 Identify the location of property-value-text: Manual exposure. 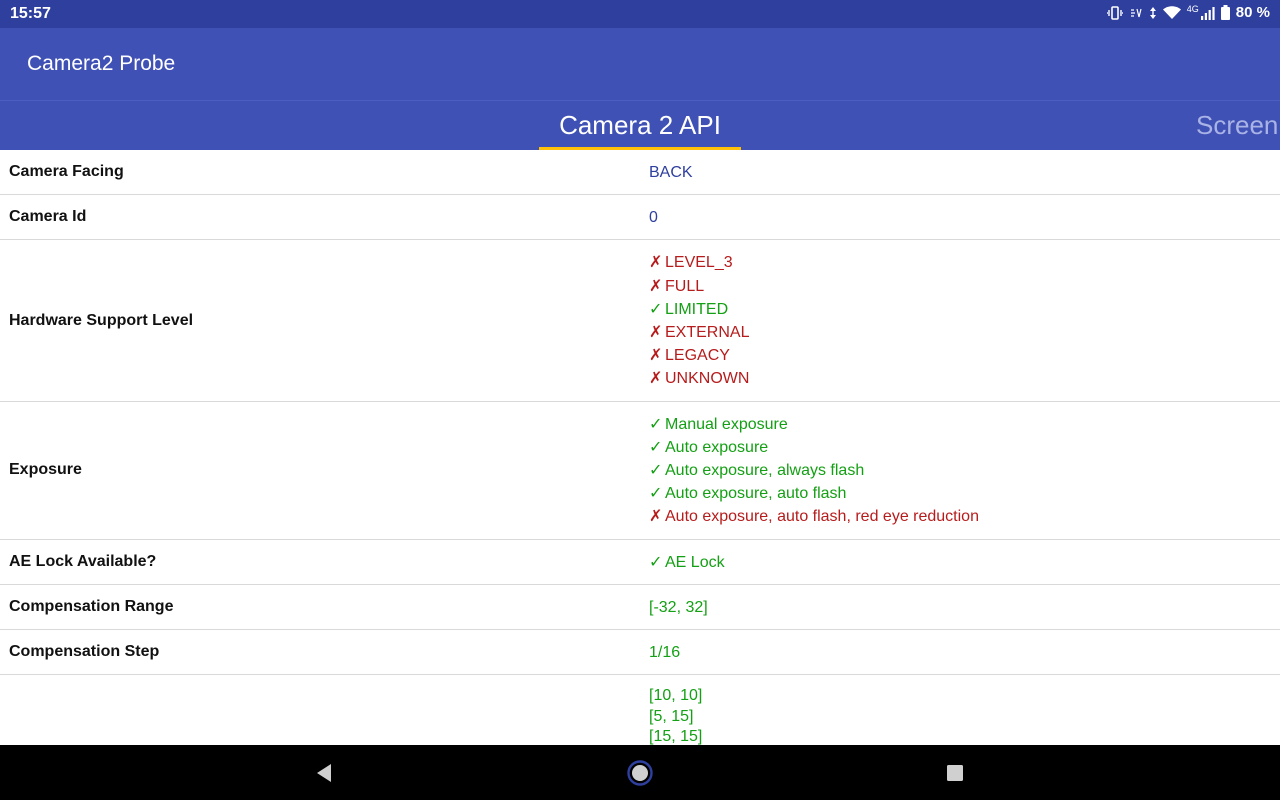
(726, 424).